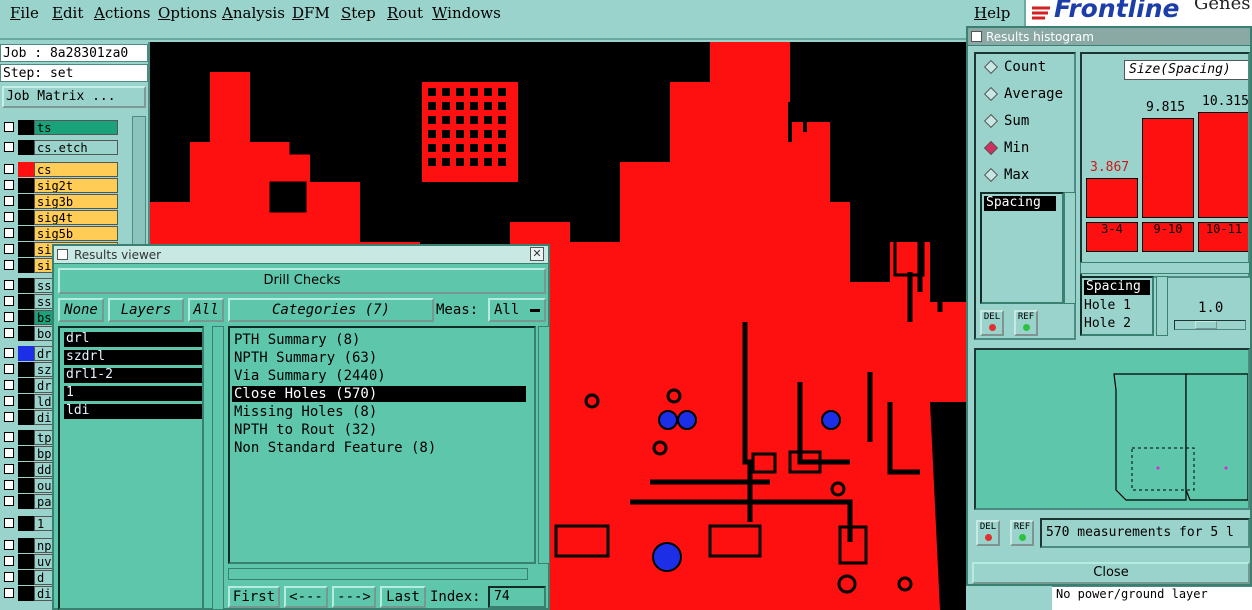 The height and width of the screenshot is (610, 1252). What do you see at coordinates (24, 13) in the screenshot?
I see `menu-file: File` at bounding box center [24, 13].